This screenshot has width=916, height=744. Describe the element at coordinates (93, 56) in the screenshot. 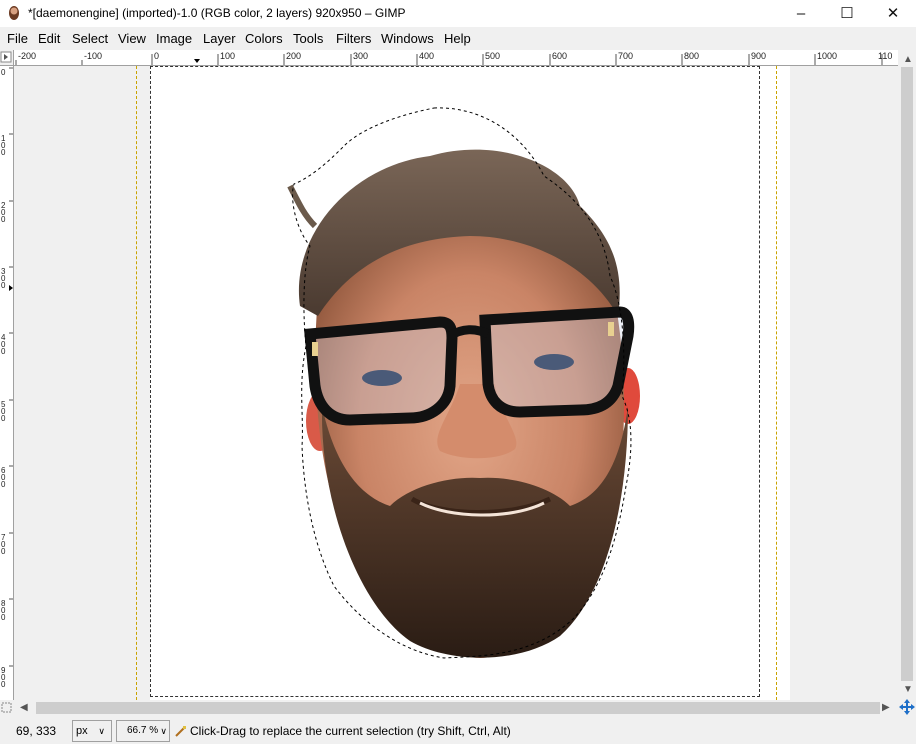

I see `hruler-label: -100` at that location.